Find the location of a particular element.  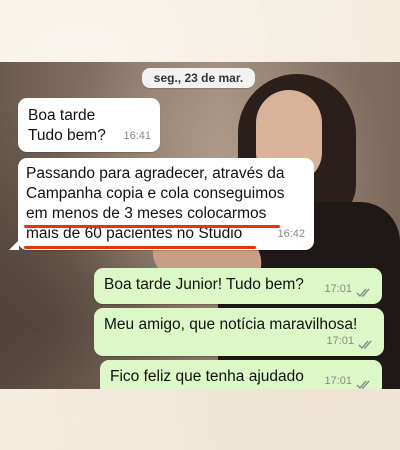

message-bubble-outgoing: Boa tarde Junior! Tudo bem? 17:01 is located at coordinates (238, 286).